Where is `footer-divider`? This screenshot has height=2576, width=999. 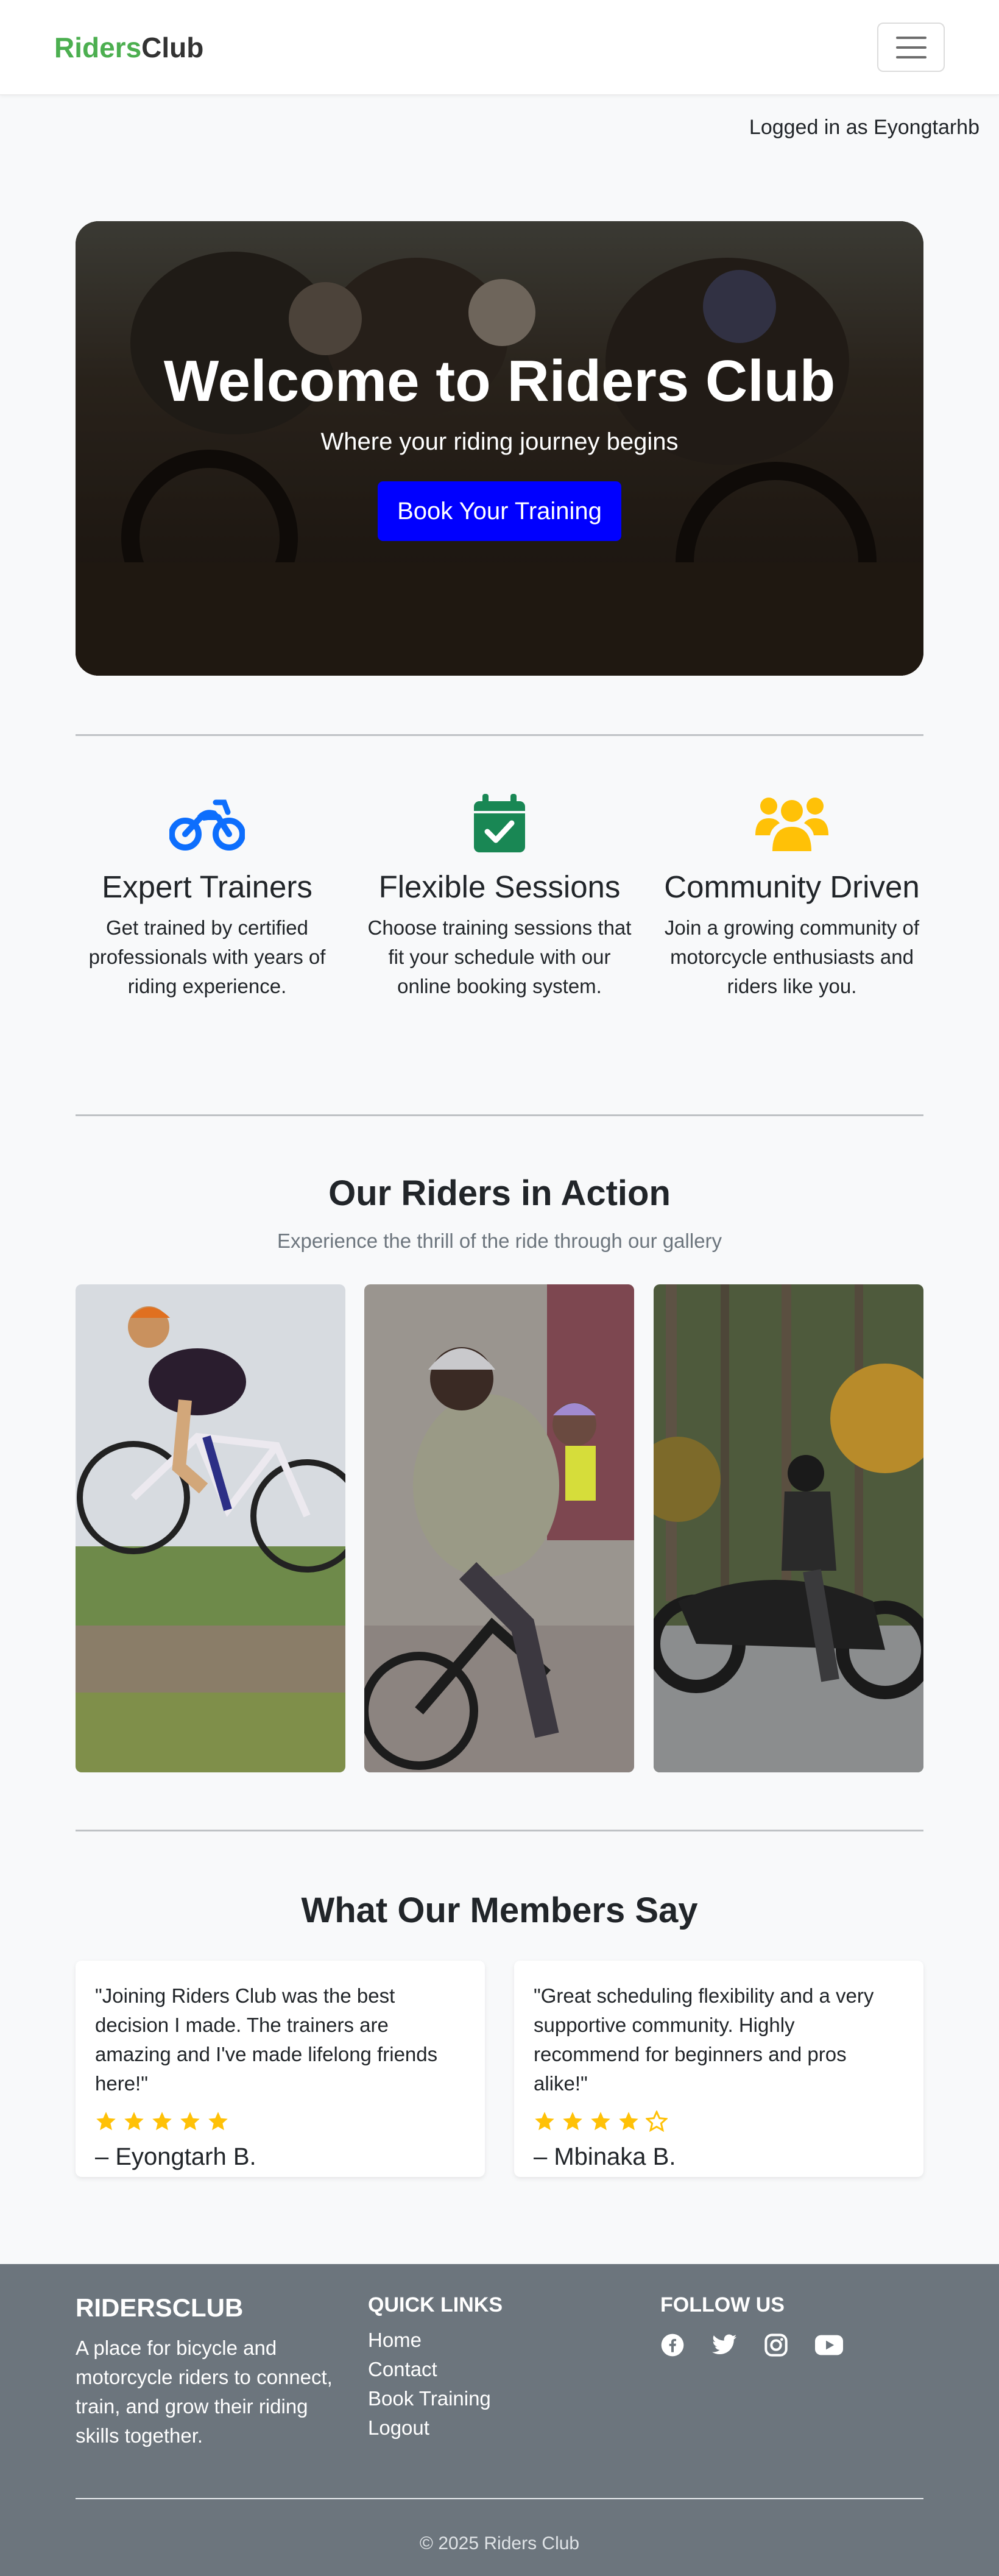 footer-divider is located at coordinates (499, 2498).